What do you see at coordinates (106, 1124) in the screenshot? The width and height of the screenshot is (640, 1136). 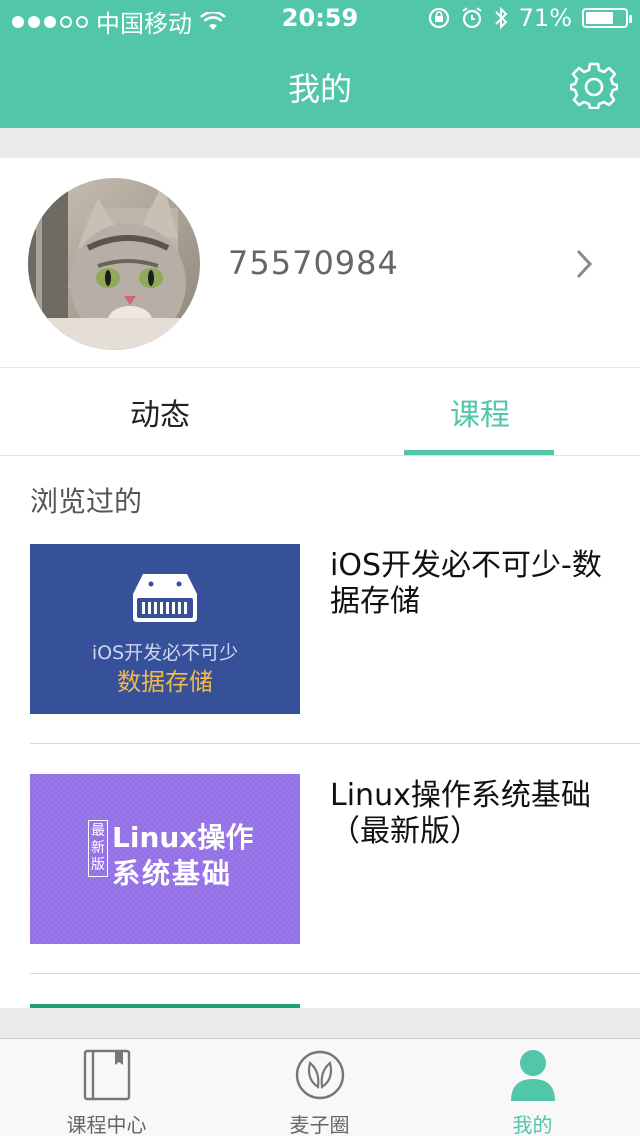 I see `tabbar-label: 课程中心` at bounding box center [106, 1124].